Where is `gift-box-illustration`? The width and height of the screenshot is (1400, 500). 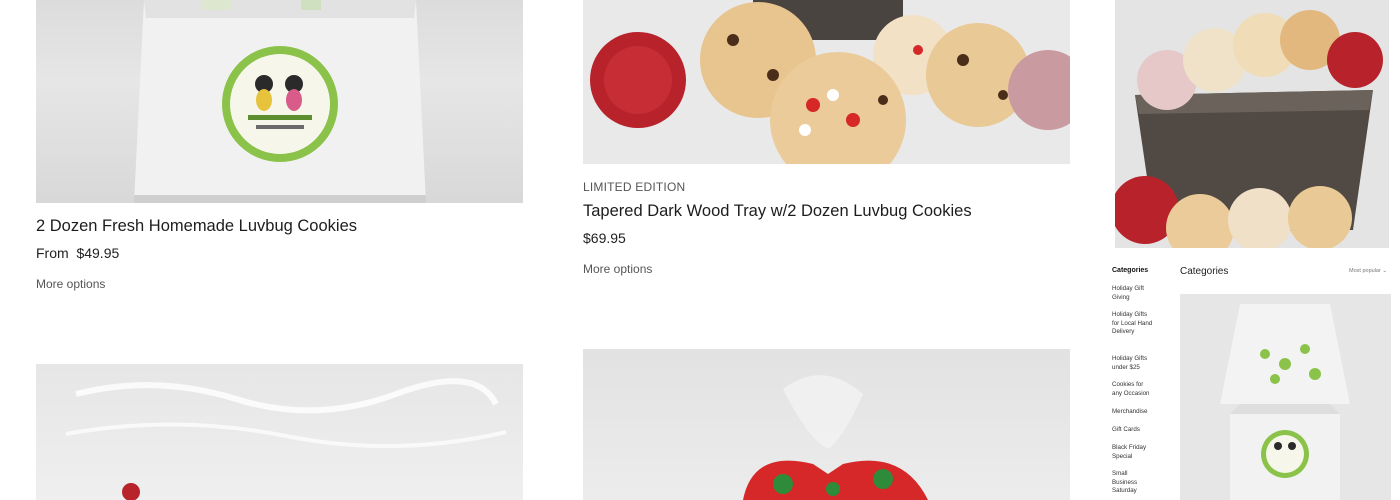 gift-box-illustration is located at coordinates (280, 101).